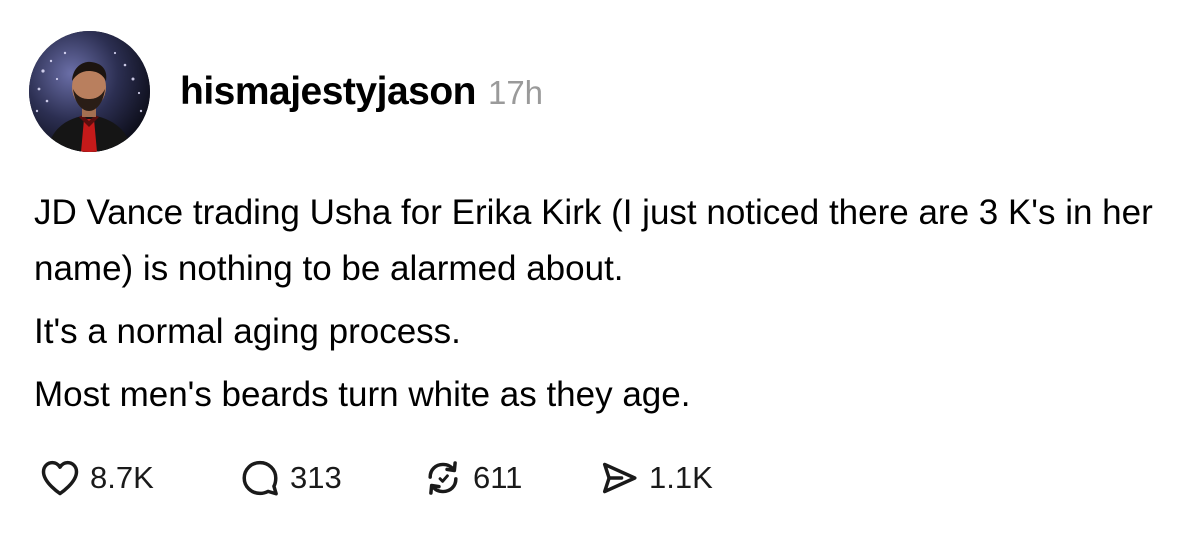 The width and height of the screenshot is (1200, 536). I want to click on profile-photo, so click(89, 91).